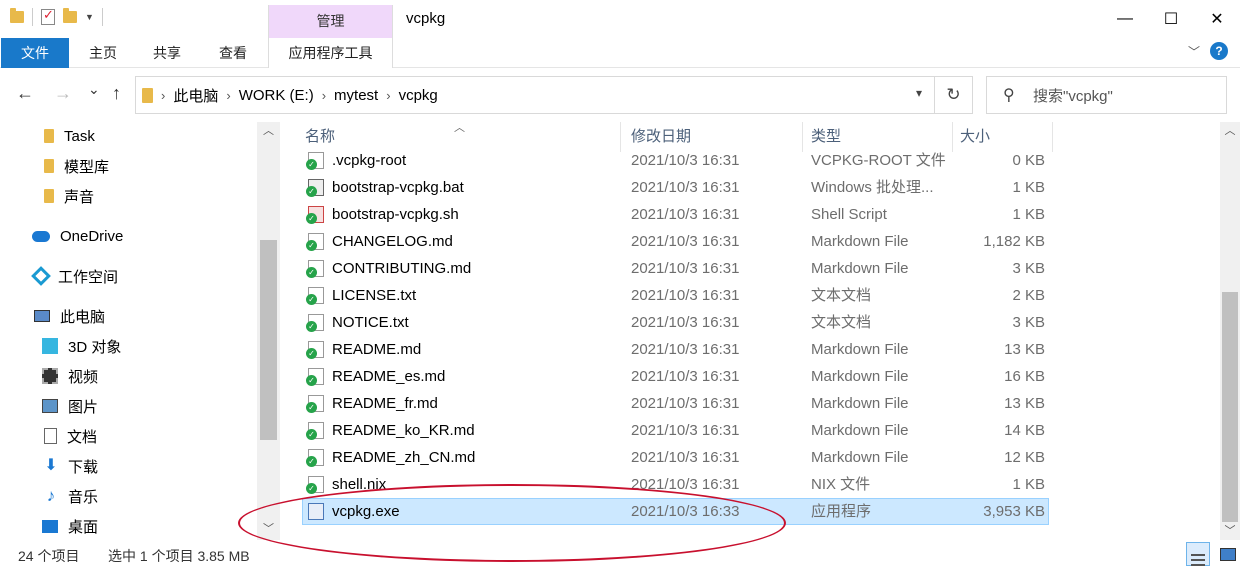 This screenshot has height=570, width=1240. I want to click on close-button: ✕, so click(1217, 19).